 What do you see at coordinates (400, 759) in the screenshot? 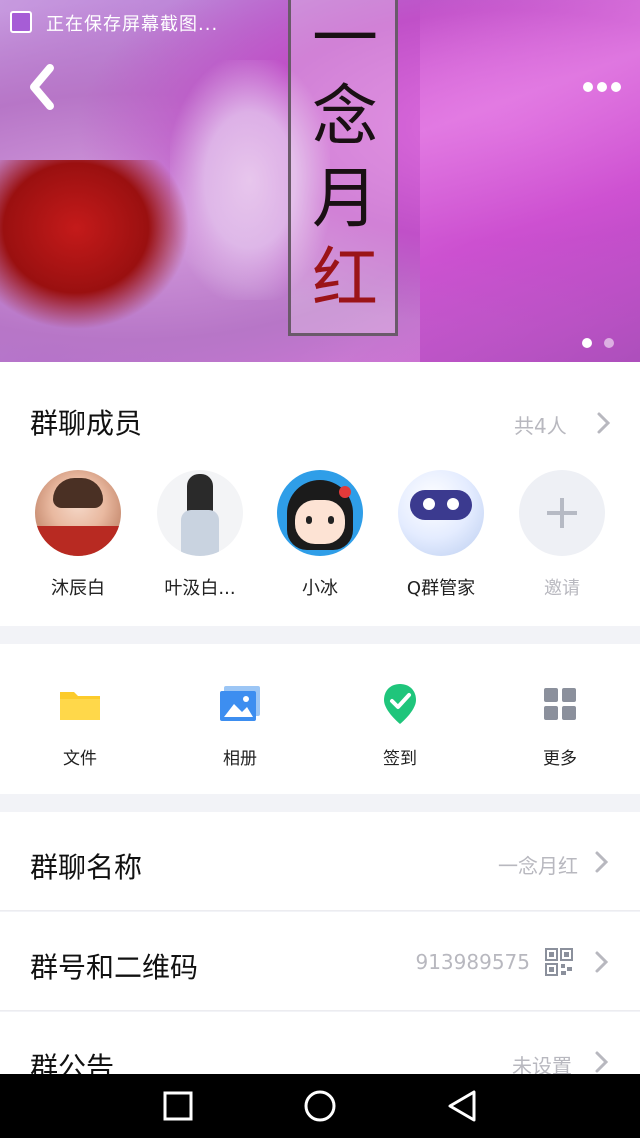
I see `tool-label: 签到` at bounding box center [400, 759].